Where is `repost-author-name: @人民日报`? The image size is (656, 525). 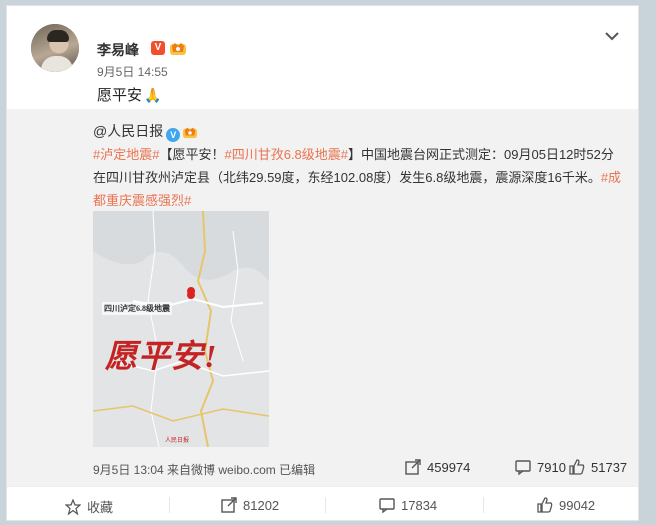
repost-author-name: @人民日报 is located at coordinates (128, 131).